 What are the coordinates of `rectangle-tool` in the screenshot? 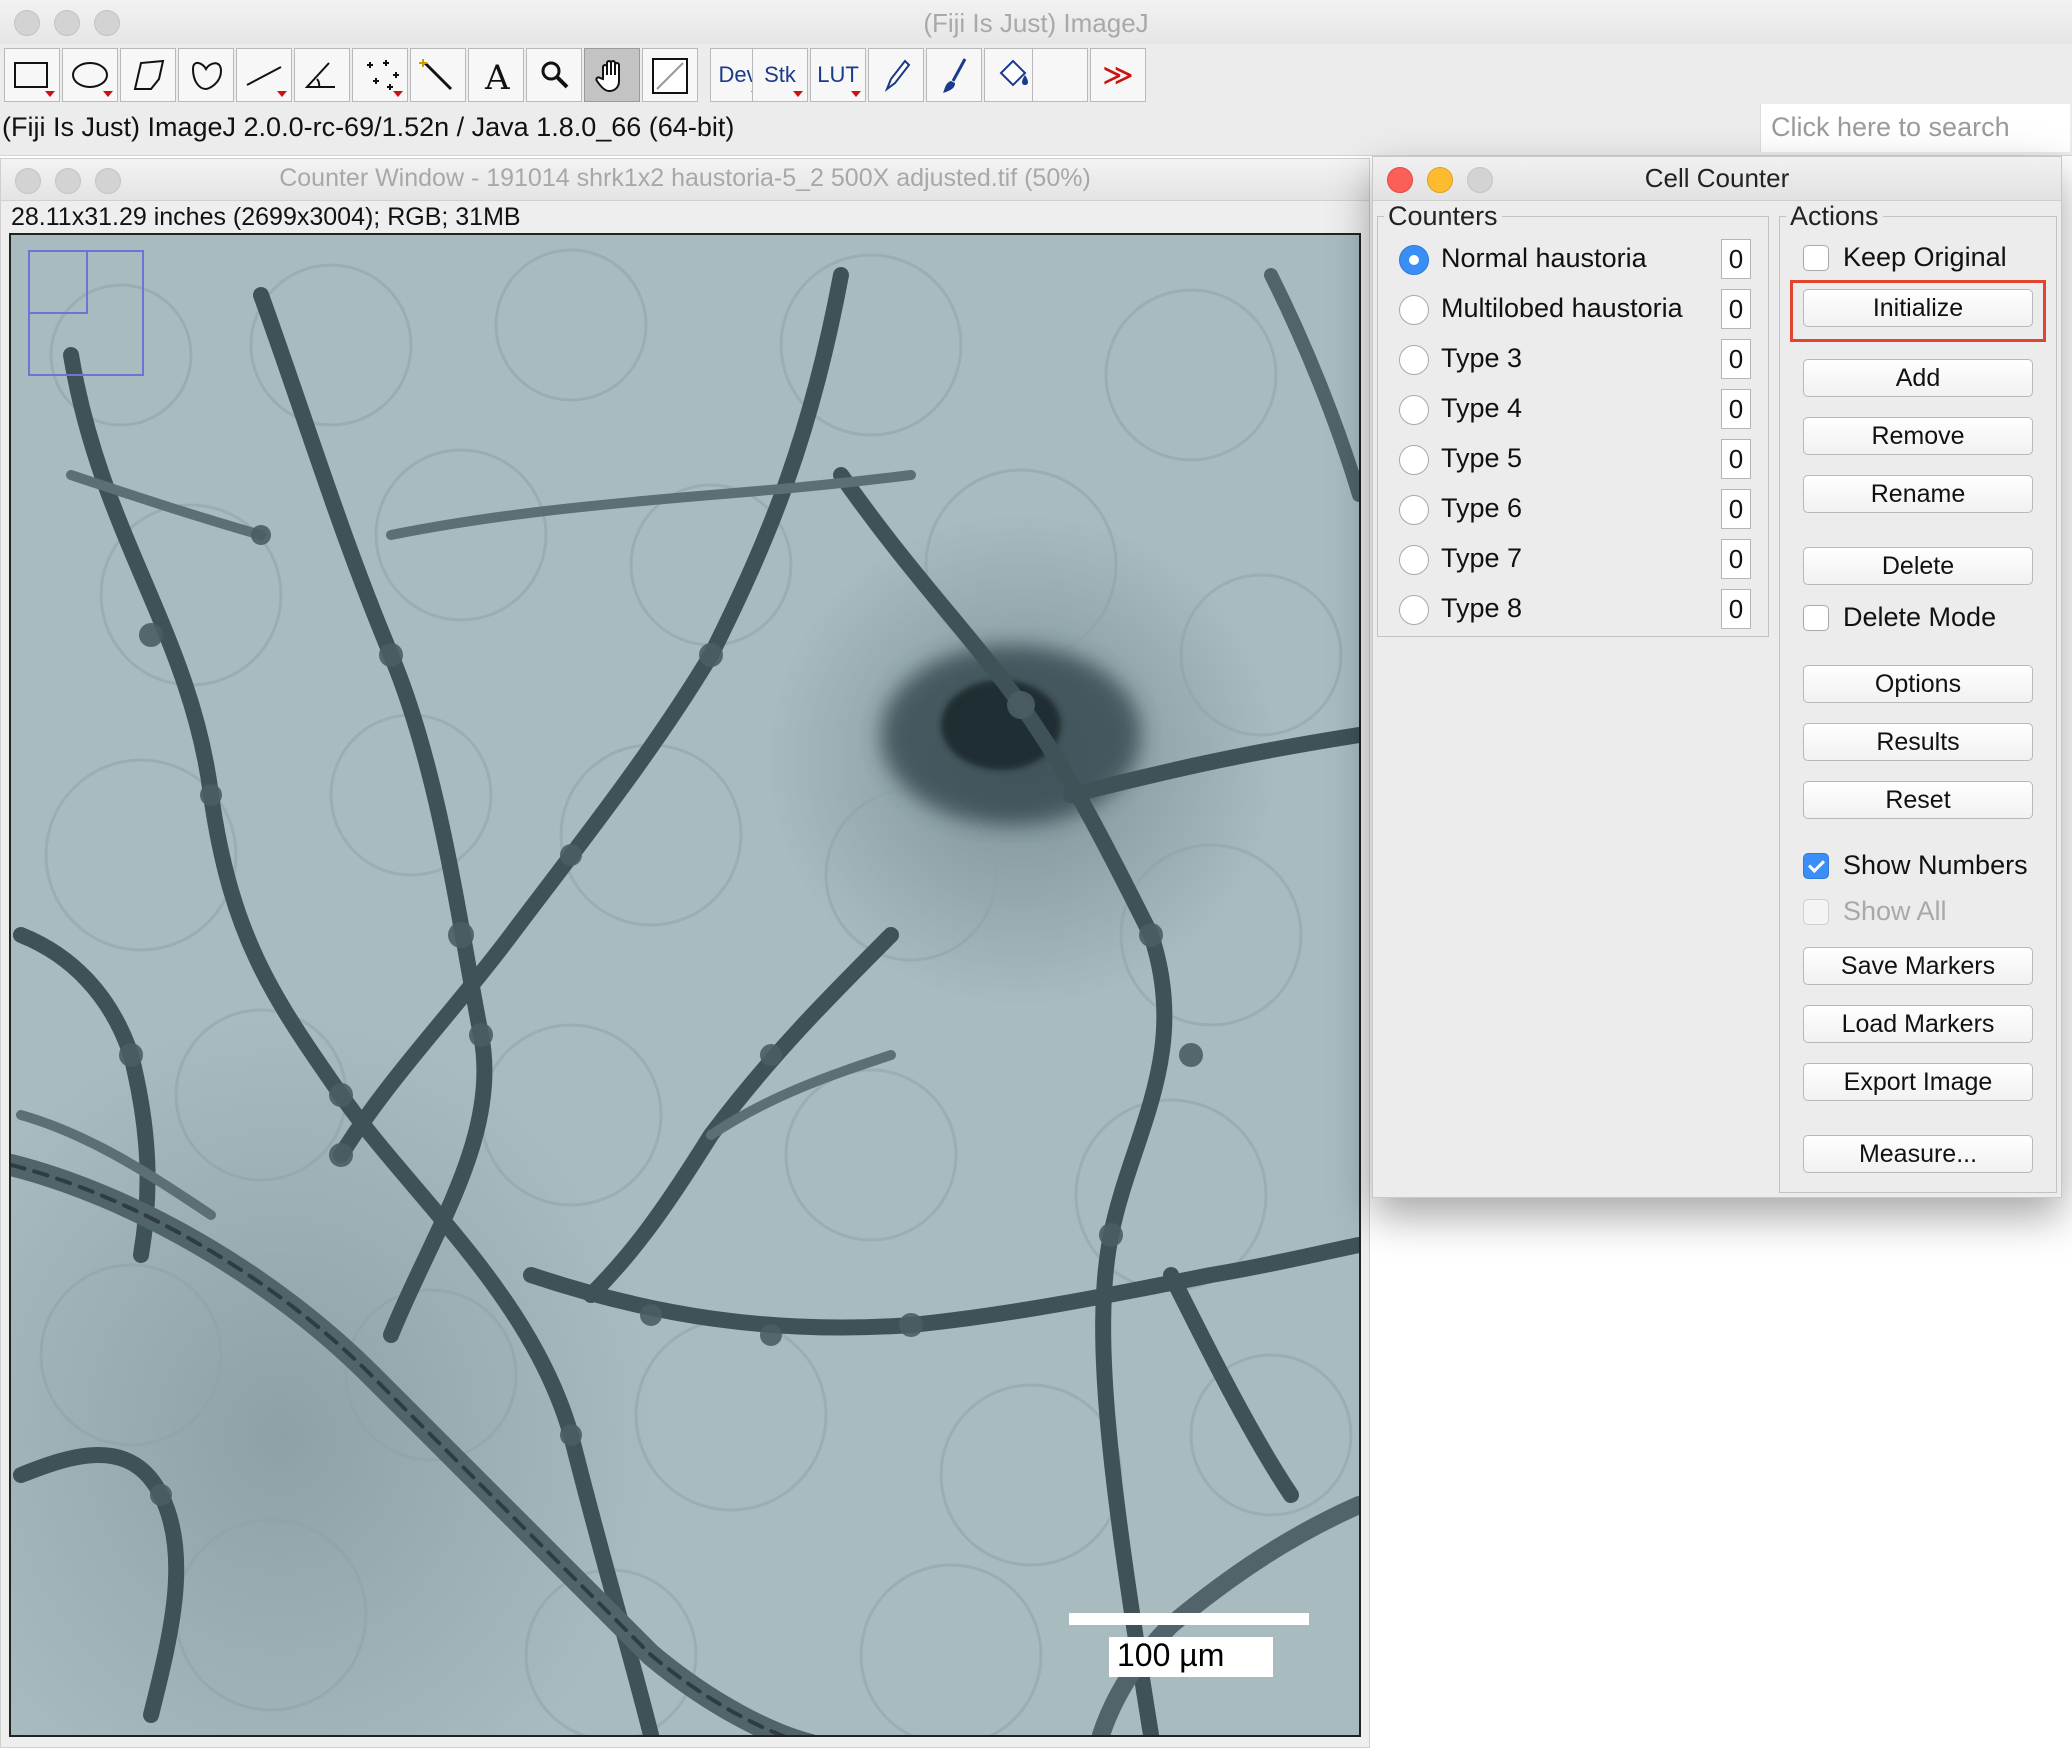 It's located at (32, 75).